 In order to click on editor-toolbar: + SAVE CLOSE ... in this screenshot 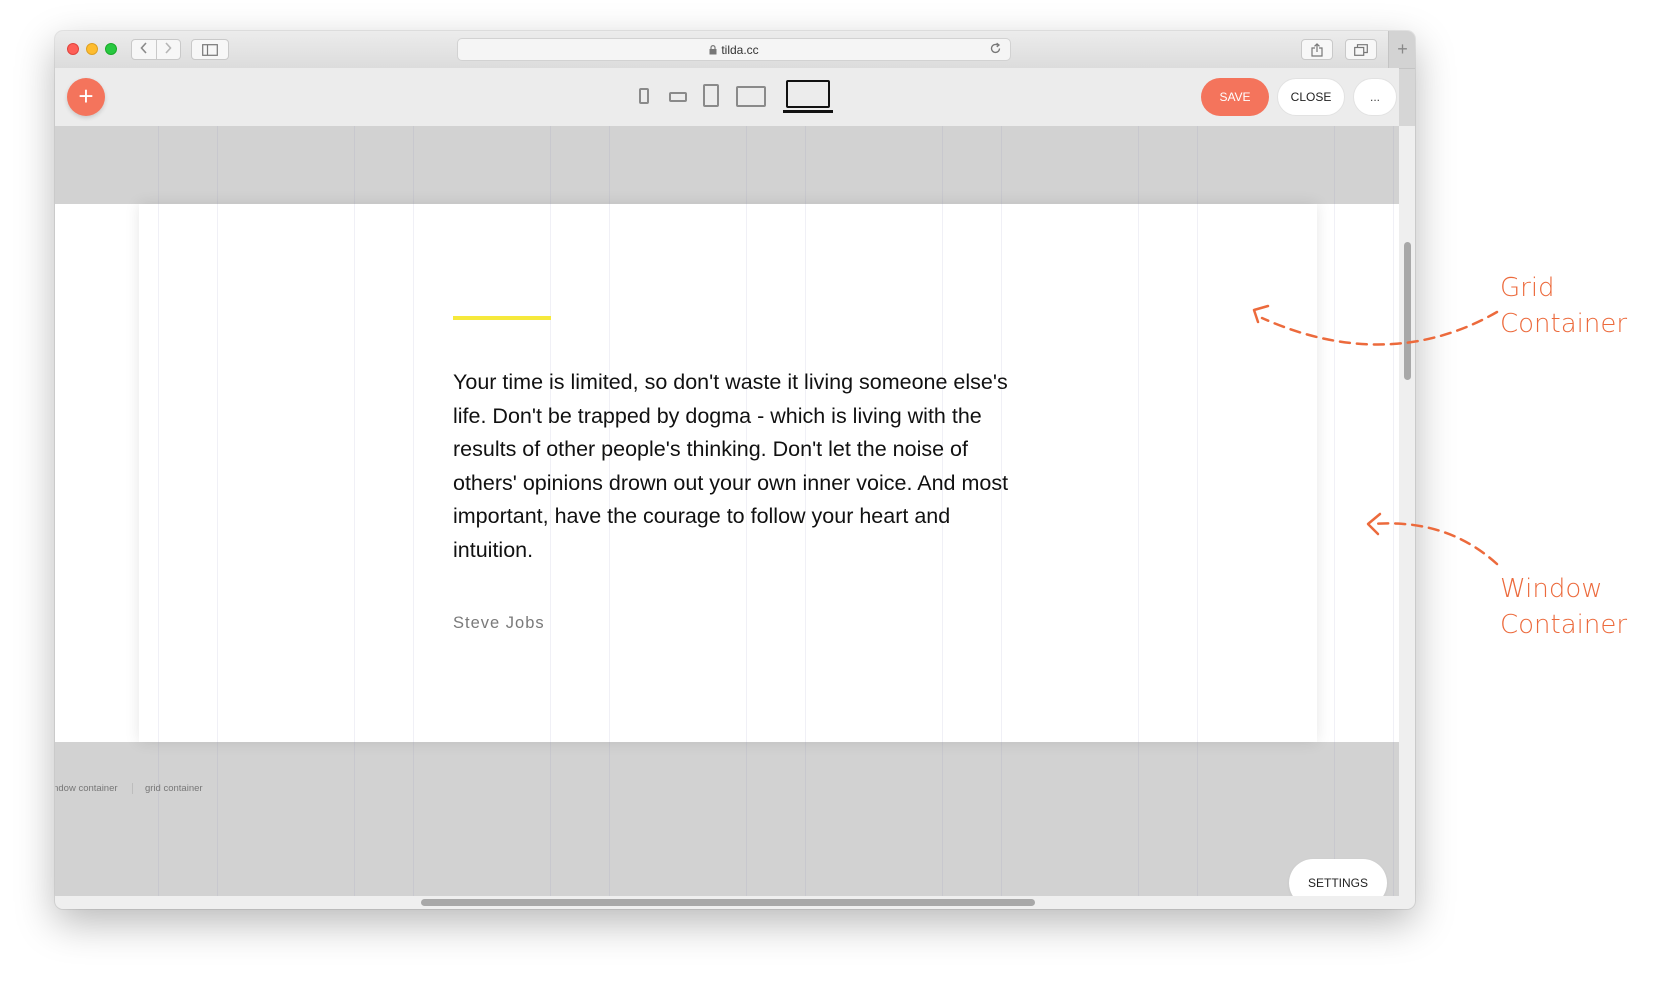, I will do `click(727, 97)`.